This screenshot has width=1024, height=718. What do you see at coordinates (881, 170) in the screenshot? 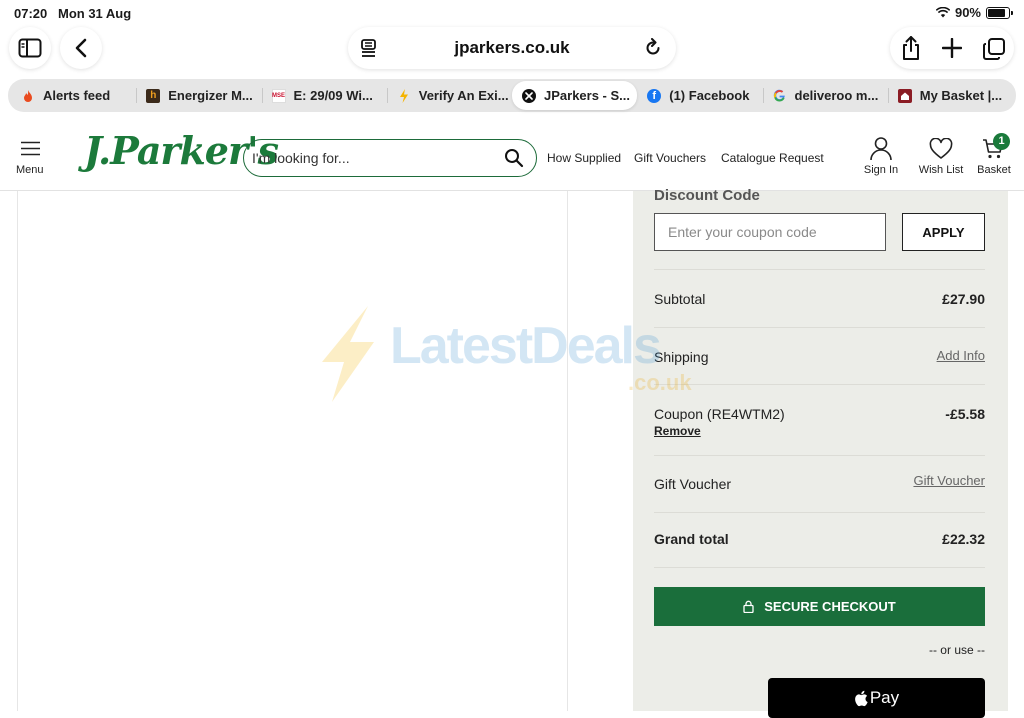
I see `sign-in-label: Sign In` at bounding box center [881, 170].